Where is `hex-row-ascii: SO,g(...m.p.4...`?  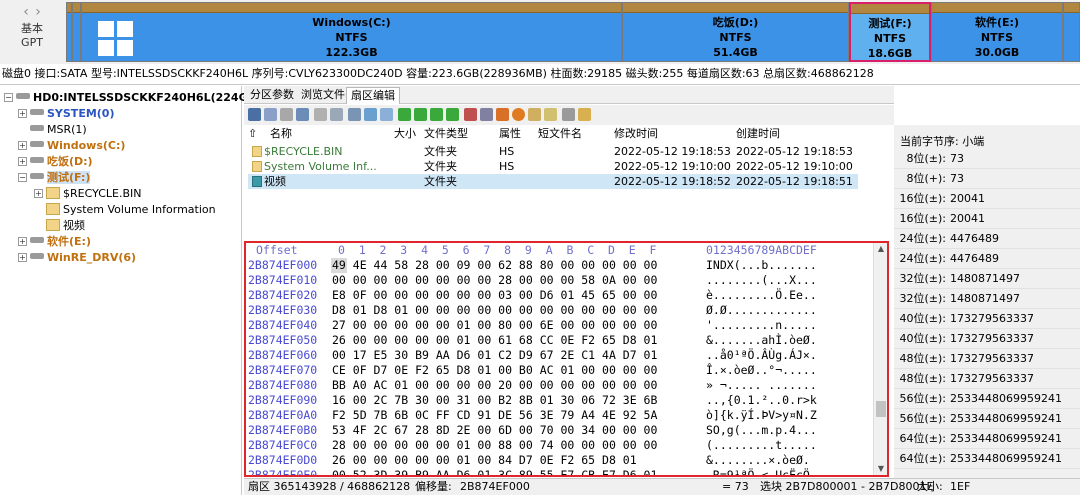 hex-row-ascii: SO,g(...m.p.4... is located at coordinates (761, 430).